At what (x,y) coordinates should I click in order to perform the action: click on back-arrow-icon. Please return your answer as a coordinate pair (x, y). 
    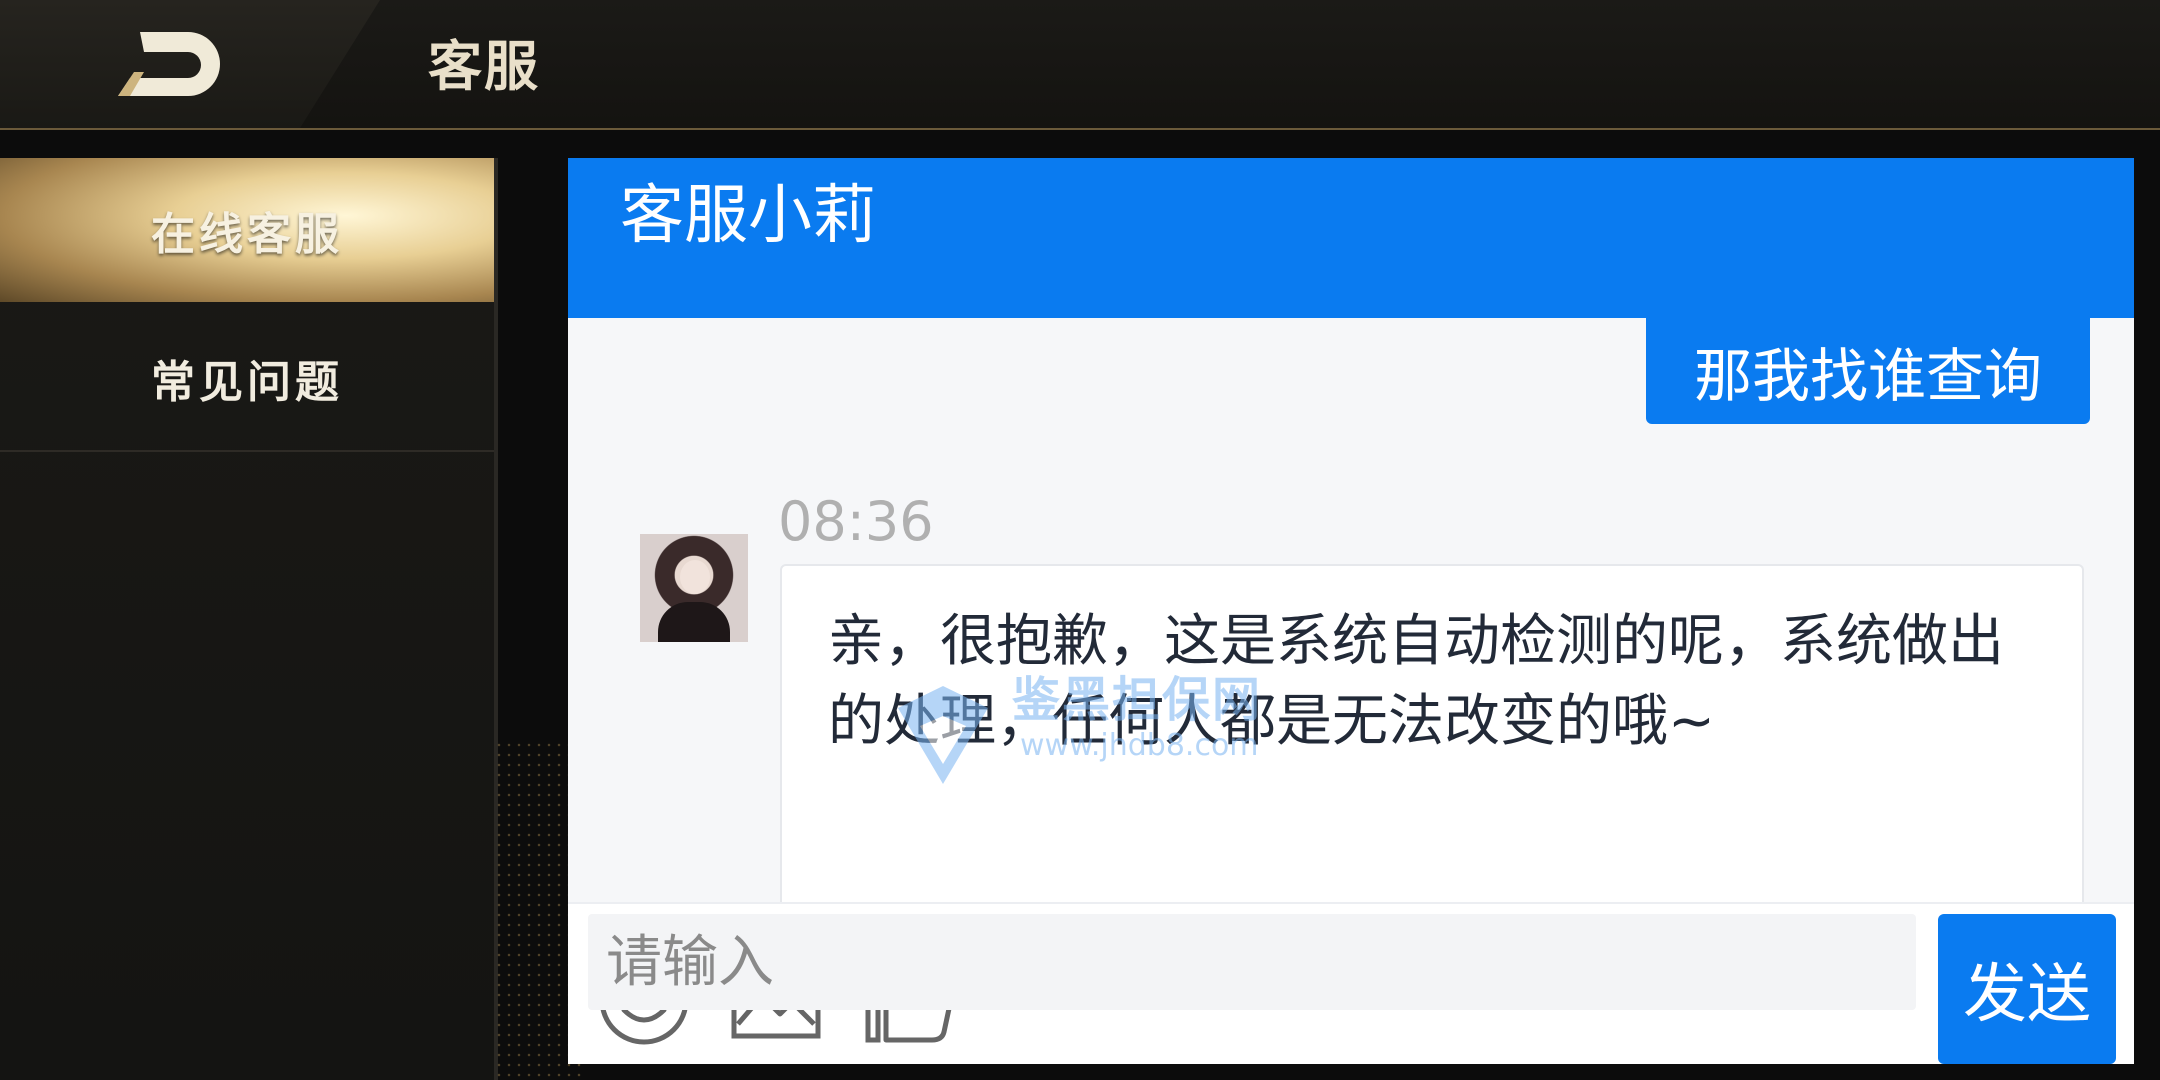
    Looking at the image, I should click on (165, 64).